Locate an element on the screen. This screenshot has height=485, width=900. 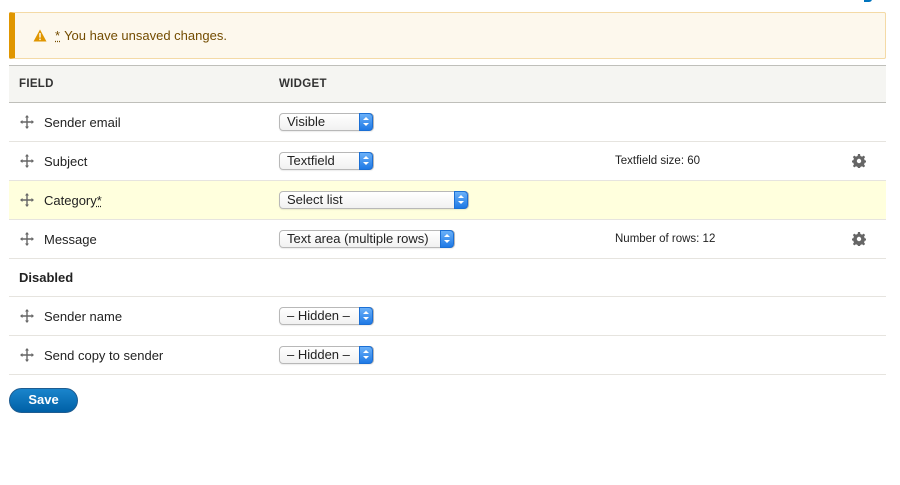
changed-marker: * is located at coordinates (99, 200).